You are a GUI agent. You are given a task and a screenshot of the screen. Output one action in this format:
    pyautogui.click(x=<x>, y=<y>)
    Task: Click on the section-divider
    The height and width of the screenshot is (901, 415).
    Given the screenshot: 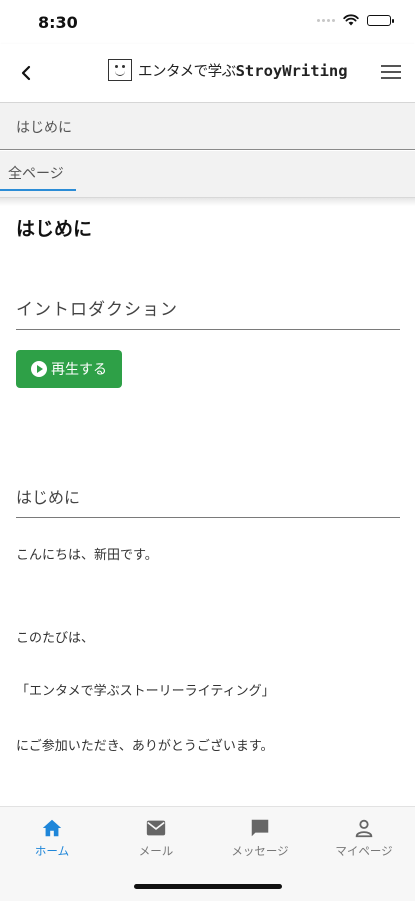 What is the action you would take?
    pyautogui.click(x=208, y=517)
    